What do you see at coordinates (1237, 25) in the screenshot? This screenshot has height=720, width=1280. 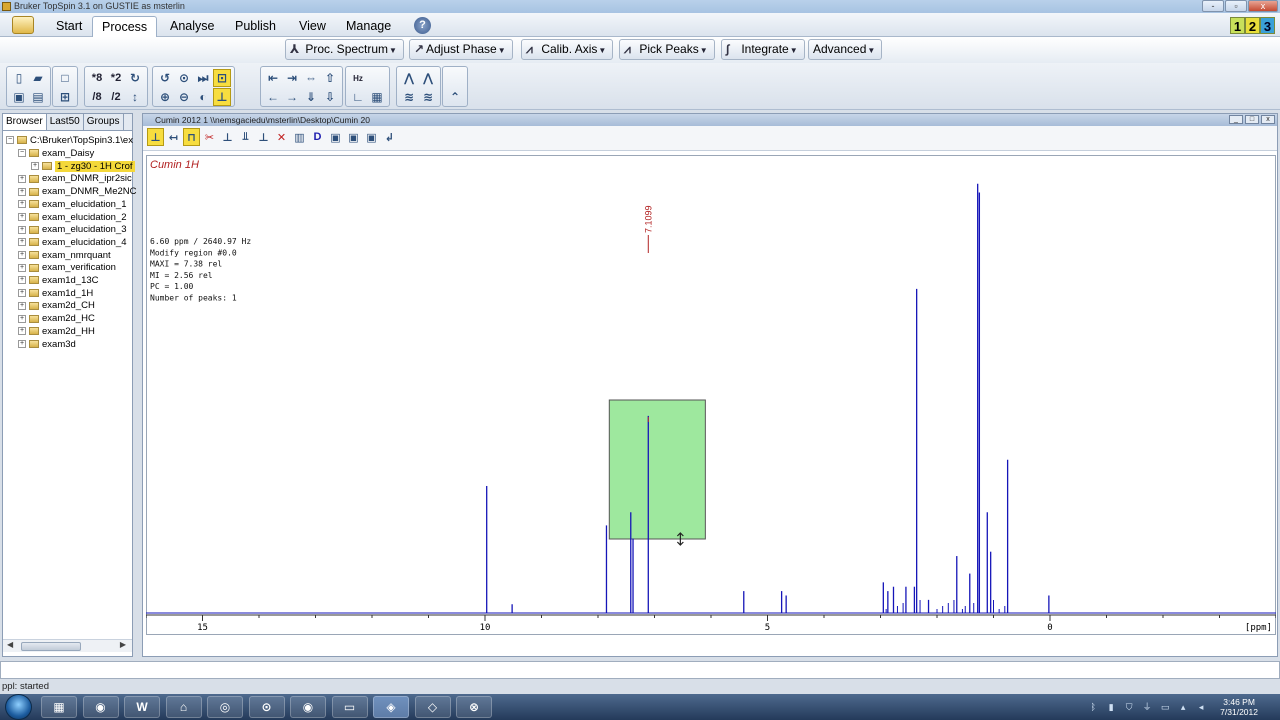 I see `layout-1-button: 1` at bounding box center [1237, 25].